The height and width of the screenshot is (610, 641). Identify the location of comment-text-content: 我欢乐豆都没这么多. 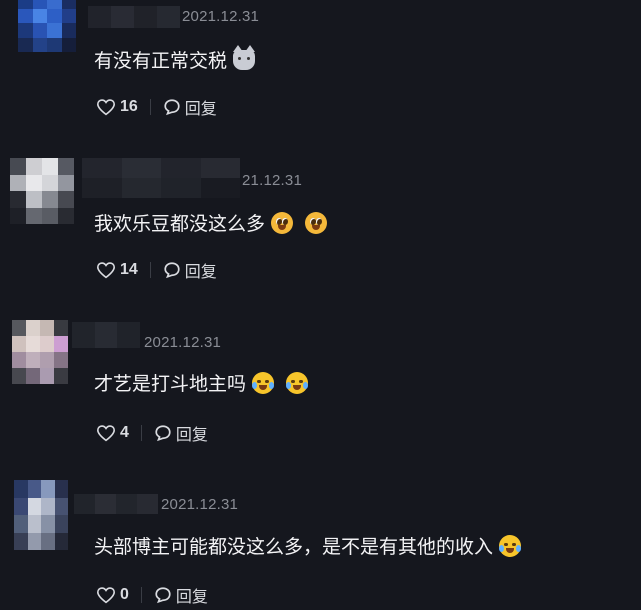
(180, 224).